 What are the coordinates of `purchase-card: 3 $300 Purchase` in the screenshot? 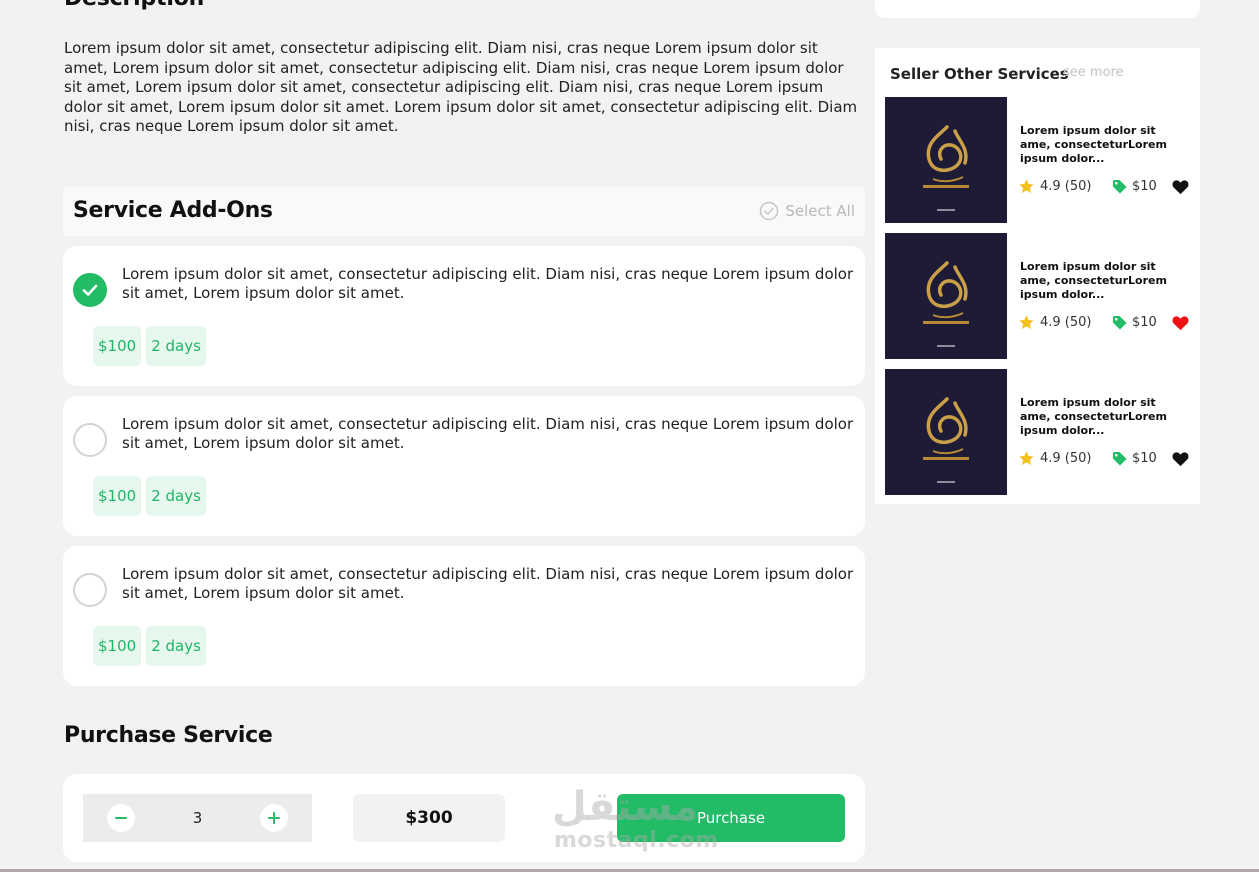 It's located at (464, 818).